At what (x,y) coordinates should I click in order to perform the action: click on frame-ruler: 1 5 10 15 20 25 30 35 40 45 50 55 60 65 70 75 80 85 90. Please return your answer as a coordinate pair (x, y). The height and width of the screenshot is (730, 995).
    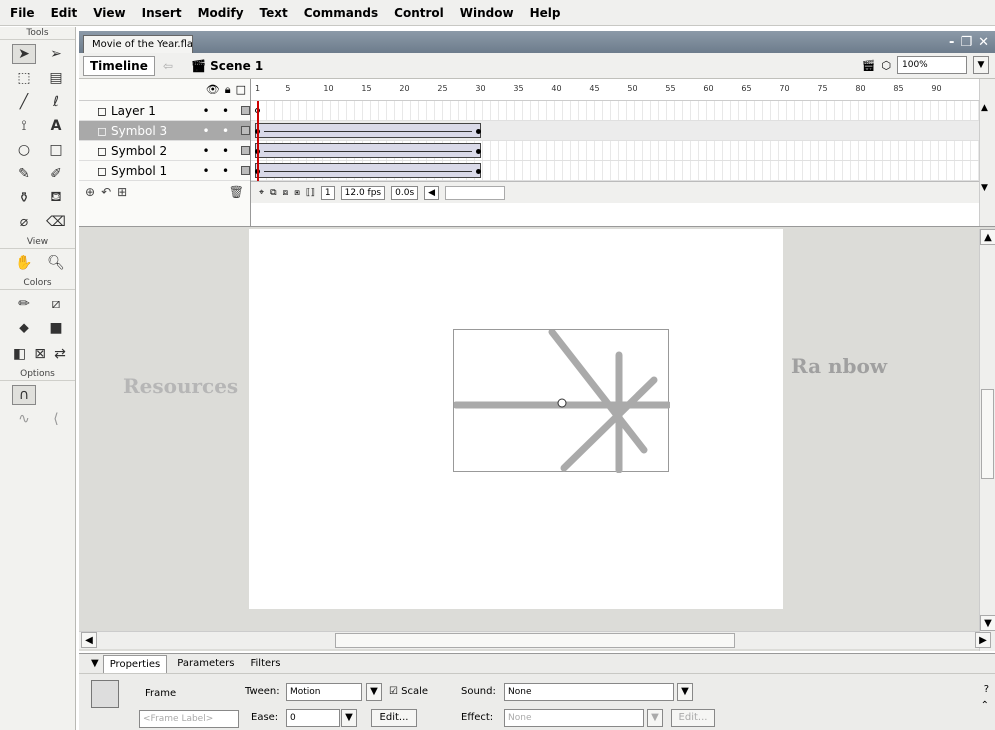
    Looking at the image, I should click on (615, 90).